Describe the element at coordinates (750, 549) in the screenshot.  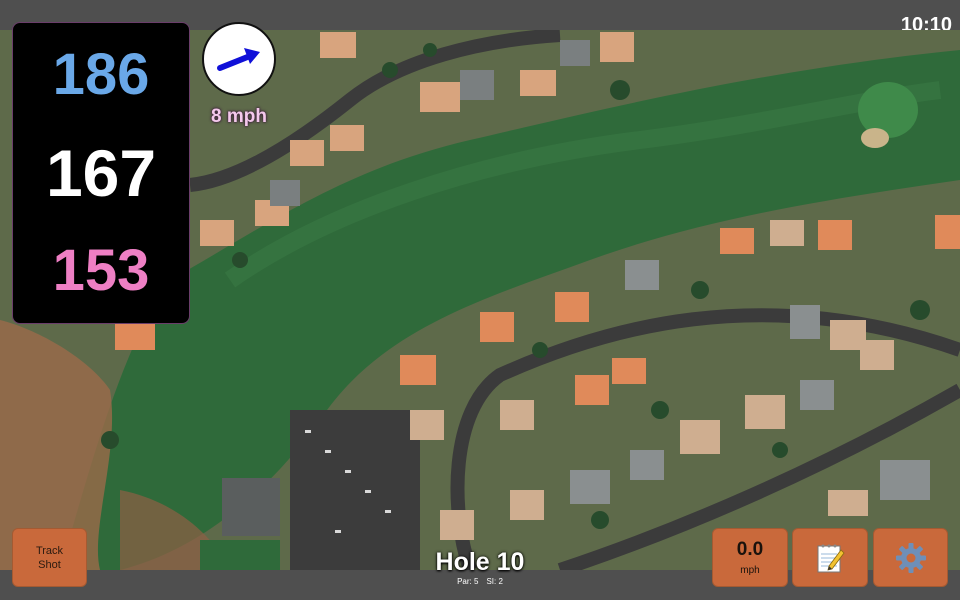
I see `wind-speed-value: 0.0` at that location.